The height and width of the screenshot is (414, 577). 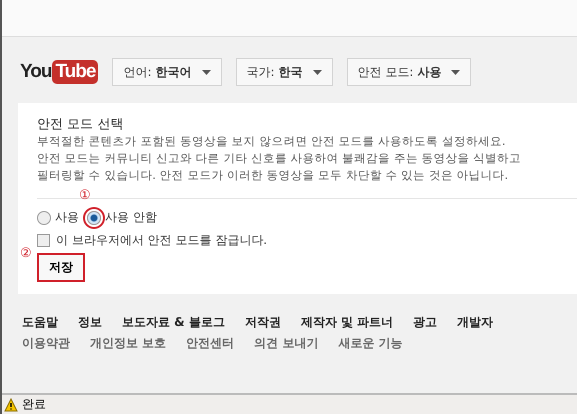 What do you see at coordinates (272, 141) in the screenshot?
I see `description-text: 부적절한 콘텐츠가 포함된 동영상을 보지 않으려면 안전 모드를 사용하도록 설정하세요.` at bounding box center [272, 141].